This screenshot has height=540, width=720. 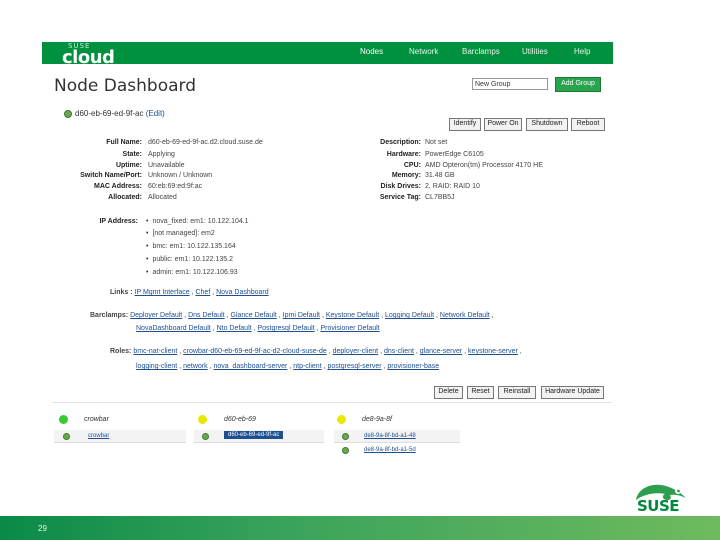 I want to click on barclamp-link: Nto Default, so click(x=234, y=328).